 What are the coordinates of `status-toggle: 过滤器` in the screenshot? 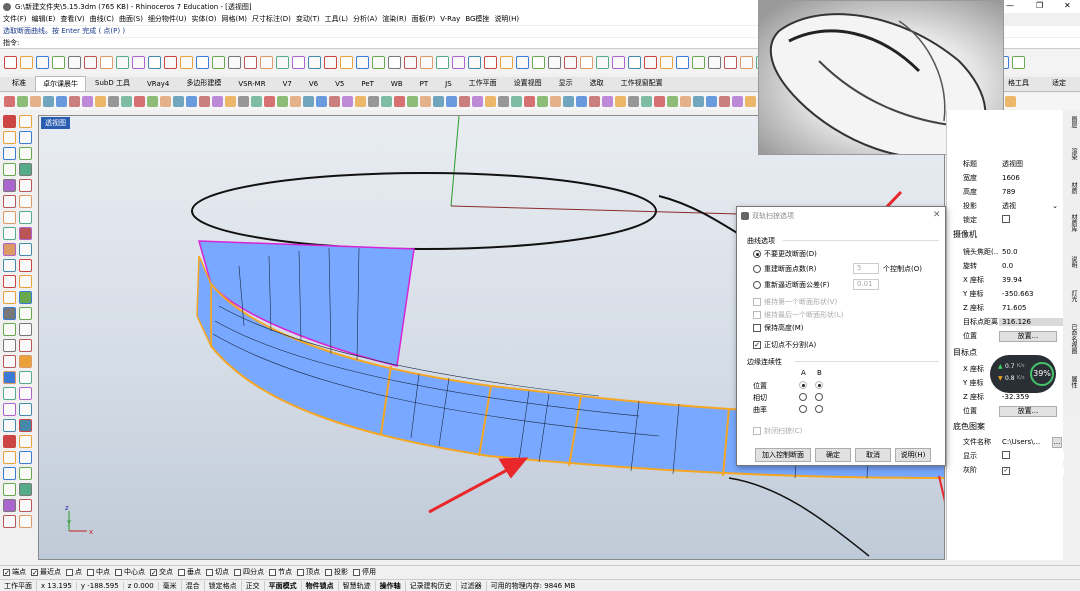 It's located at (472, 585).